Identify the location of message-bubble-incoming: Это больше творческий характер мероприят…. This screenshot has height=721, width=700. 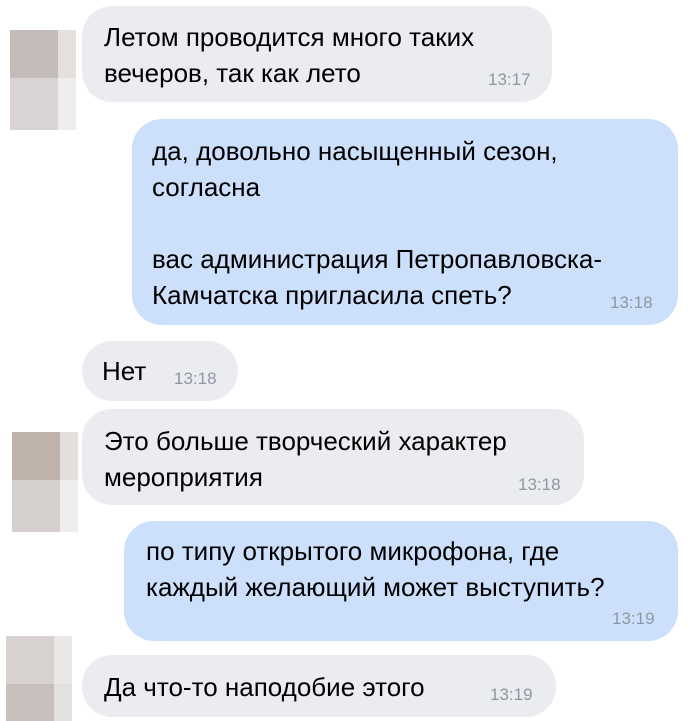
(333, 457).